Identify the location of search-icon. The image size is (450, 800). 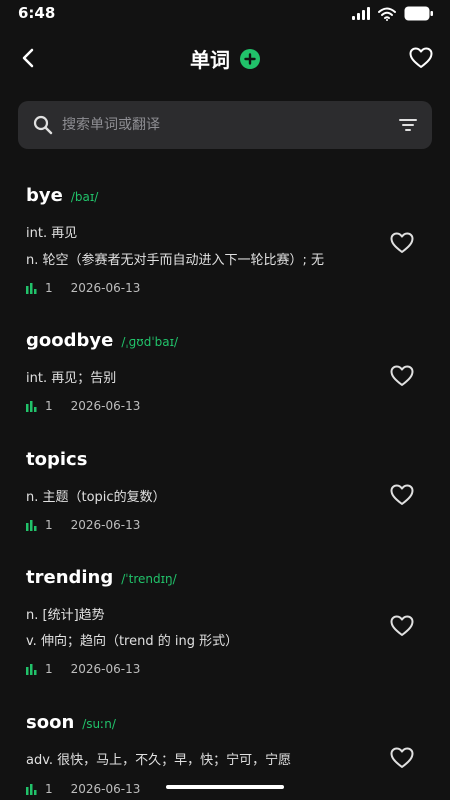
(43, 125).